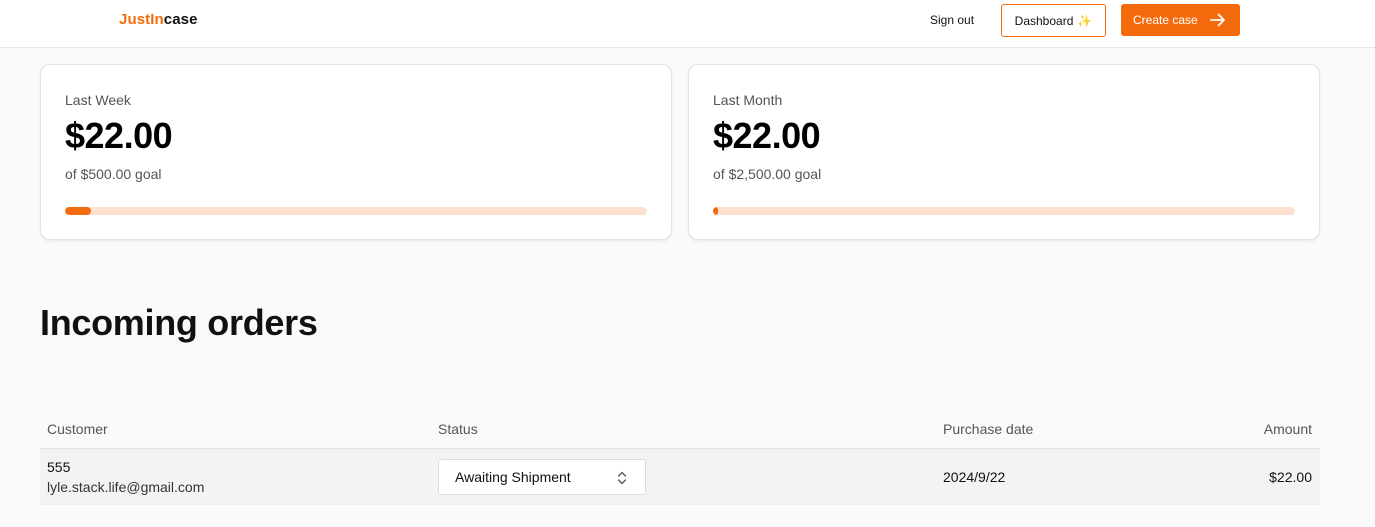 The image size is (1375, 527). I want to click on arrow-right-icon, so click(1217, 20).